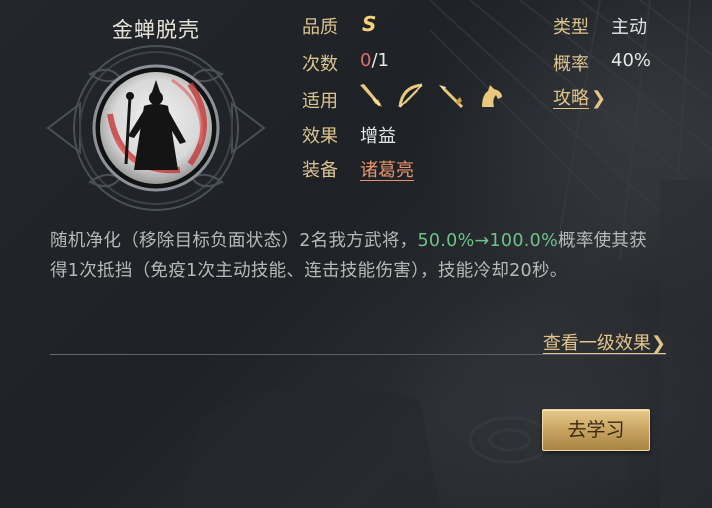  I want to click on type-label: 类型, so click(571, 27).